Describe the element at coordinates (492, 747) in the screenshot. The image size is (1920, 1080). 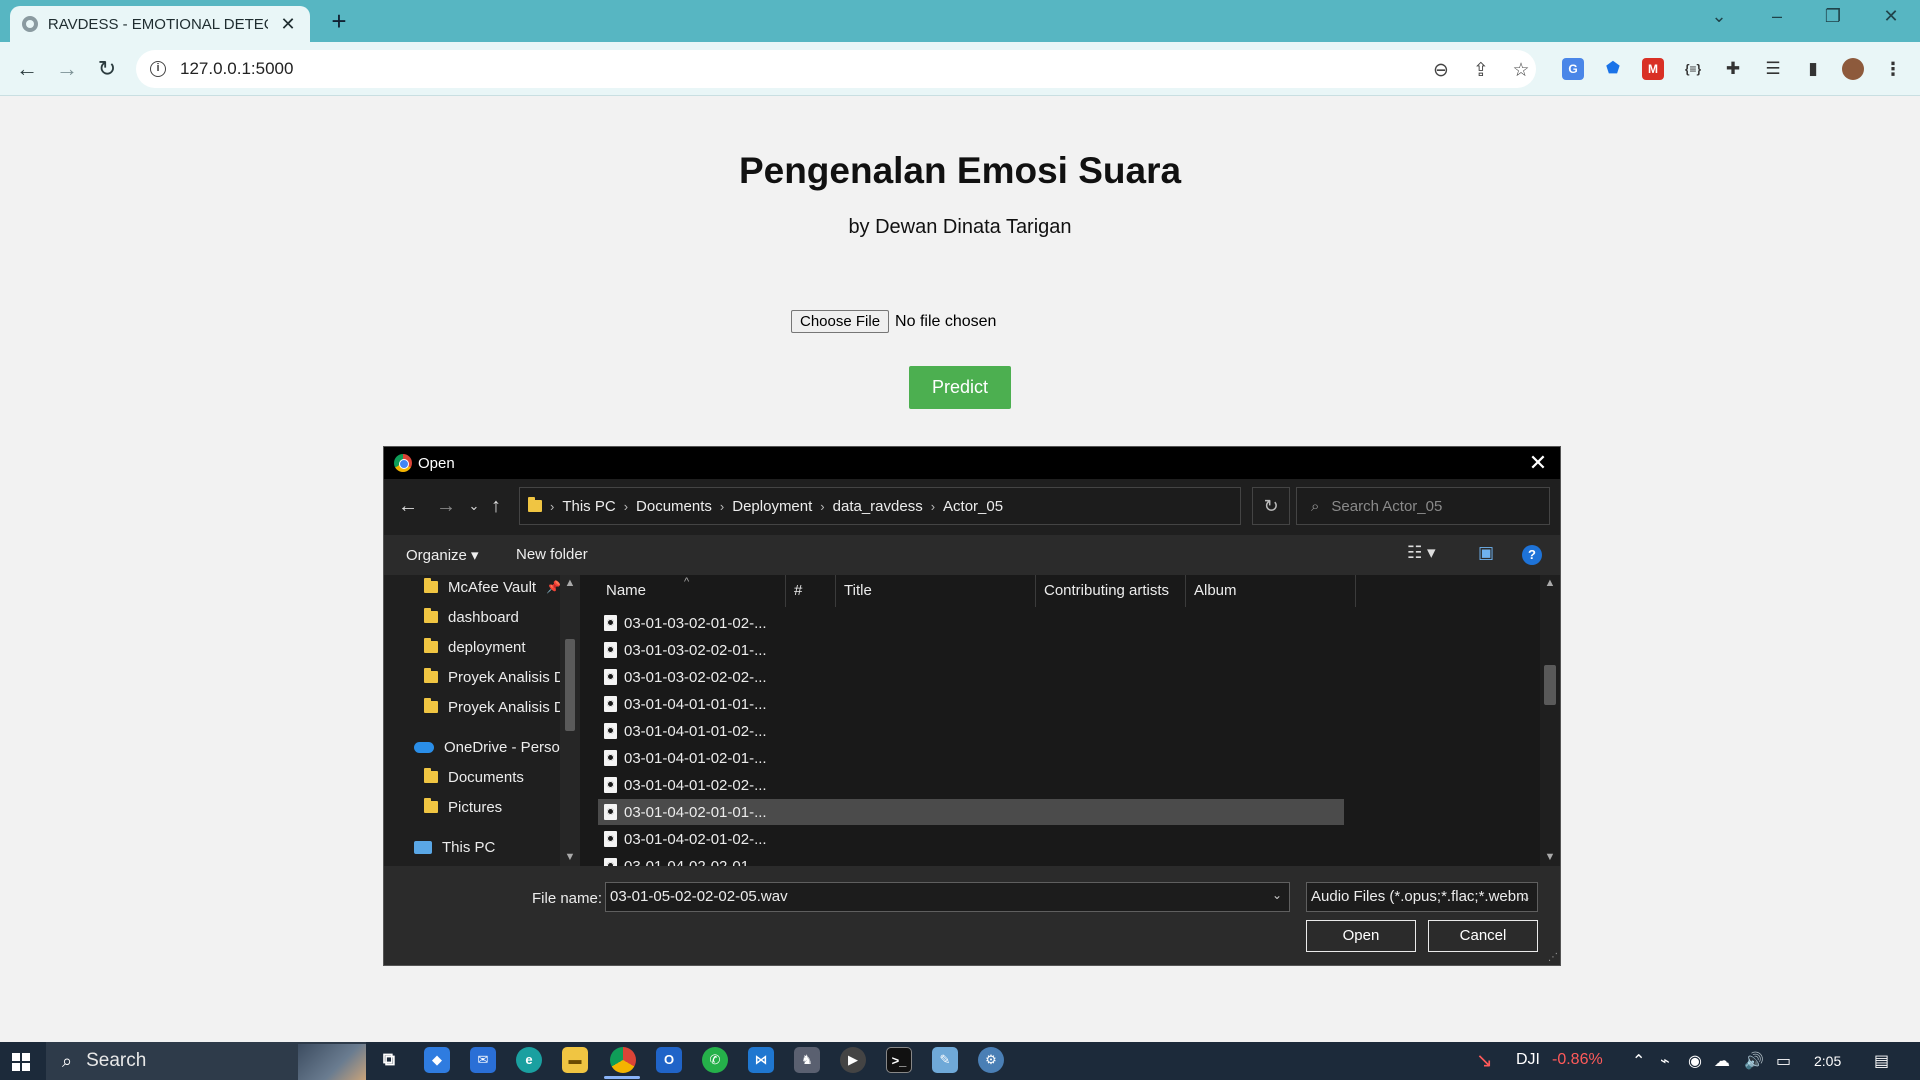
I see `nav-item-onedrive: OneDrive - Person` at that location.